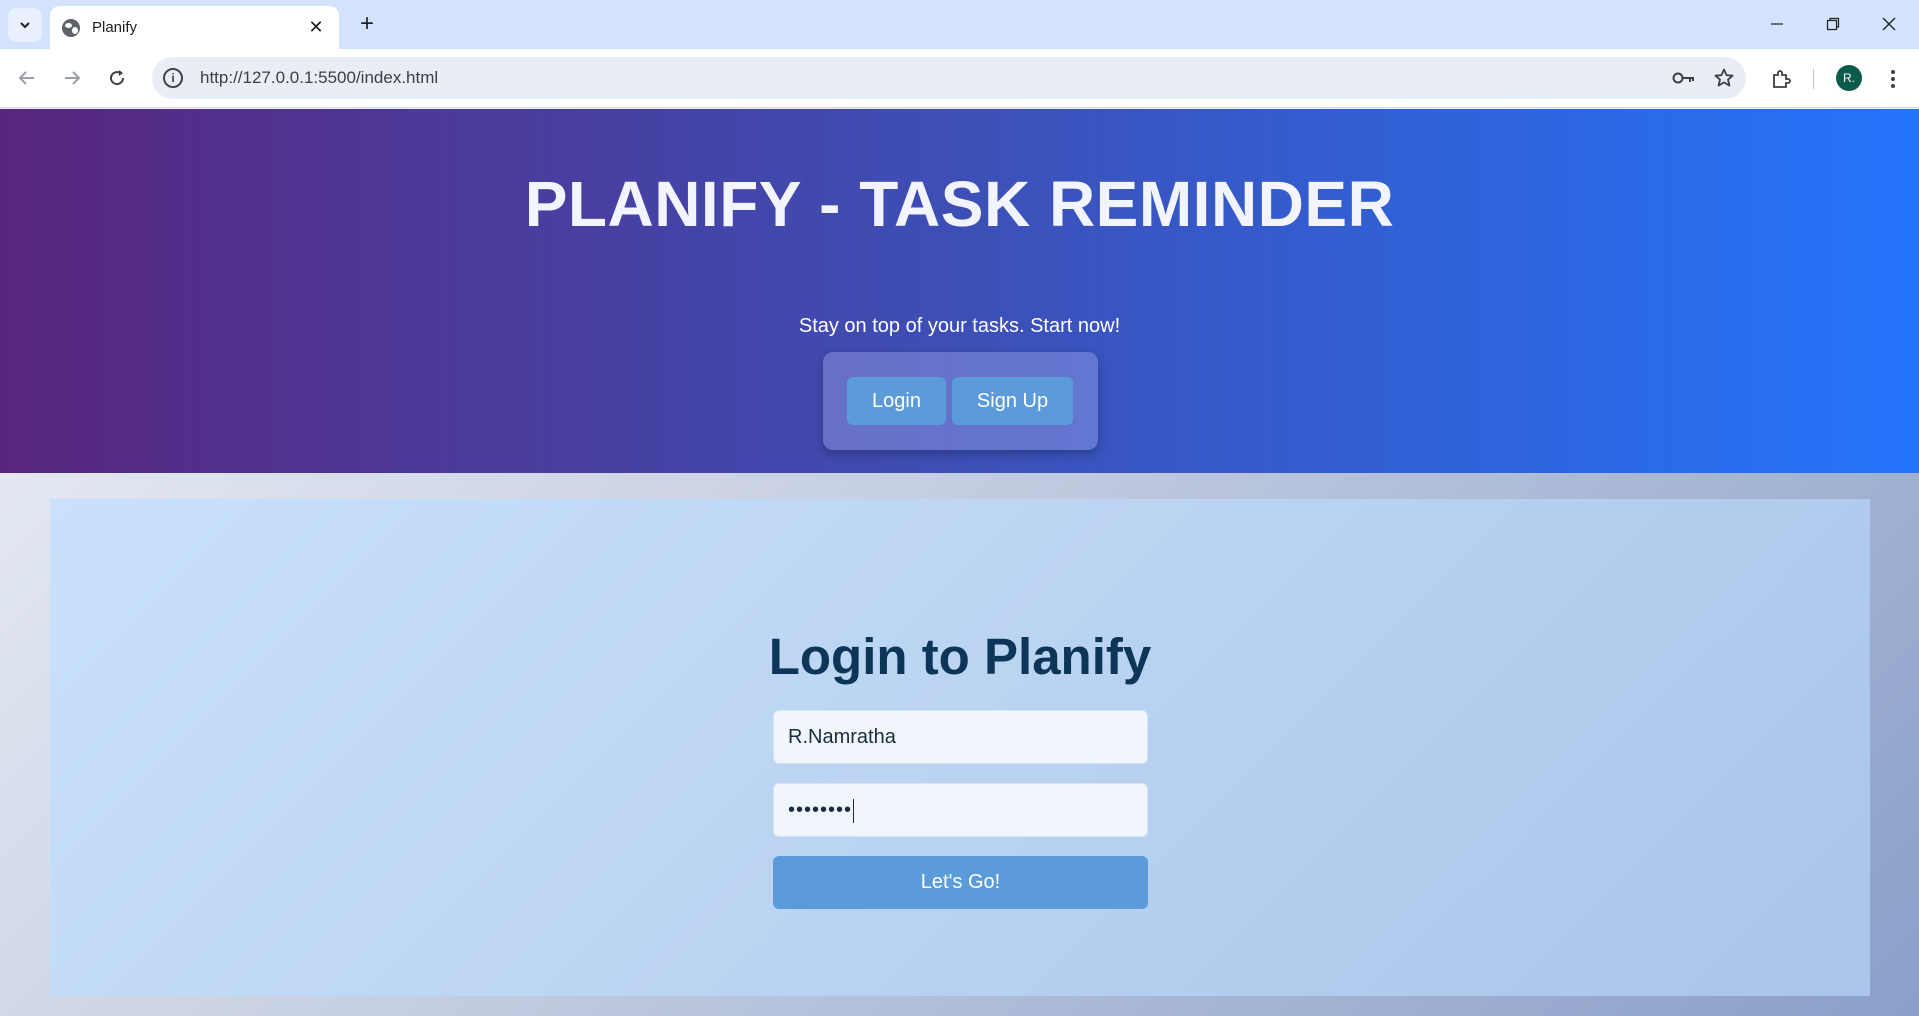 The height and width of the screenshot is (1016, 1919). Describe the element at coordinates (27, 78) in the screenshot. I see `back-icon` at that location.